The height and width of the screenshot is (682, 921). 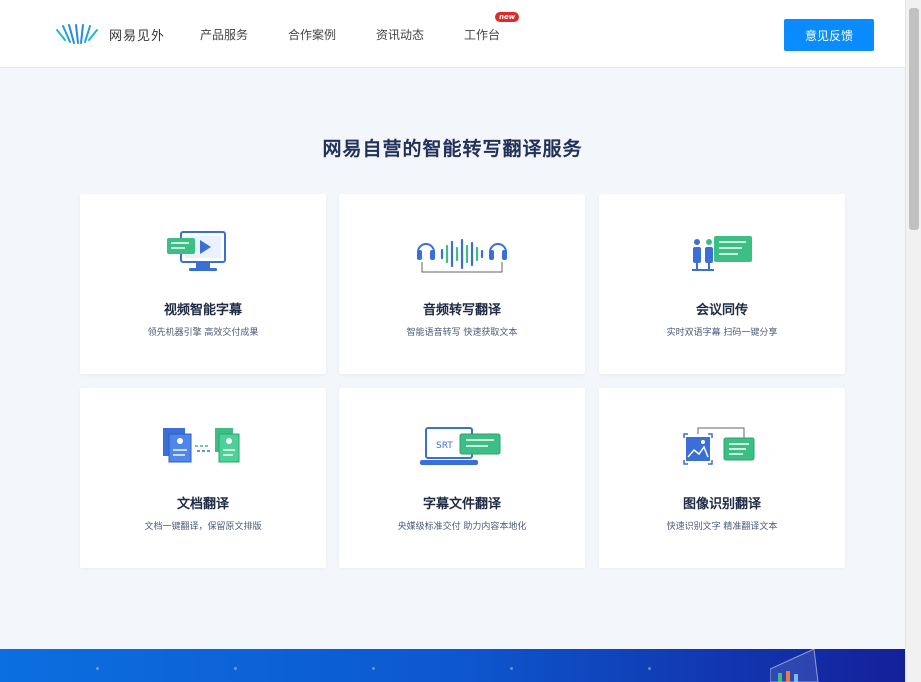 I want to click on section-title: 网易自营的智能转写翻译服务, so click(x=452, y=149).